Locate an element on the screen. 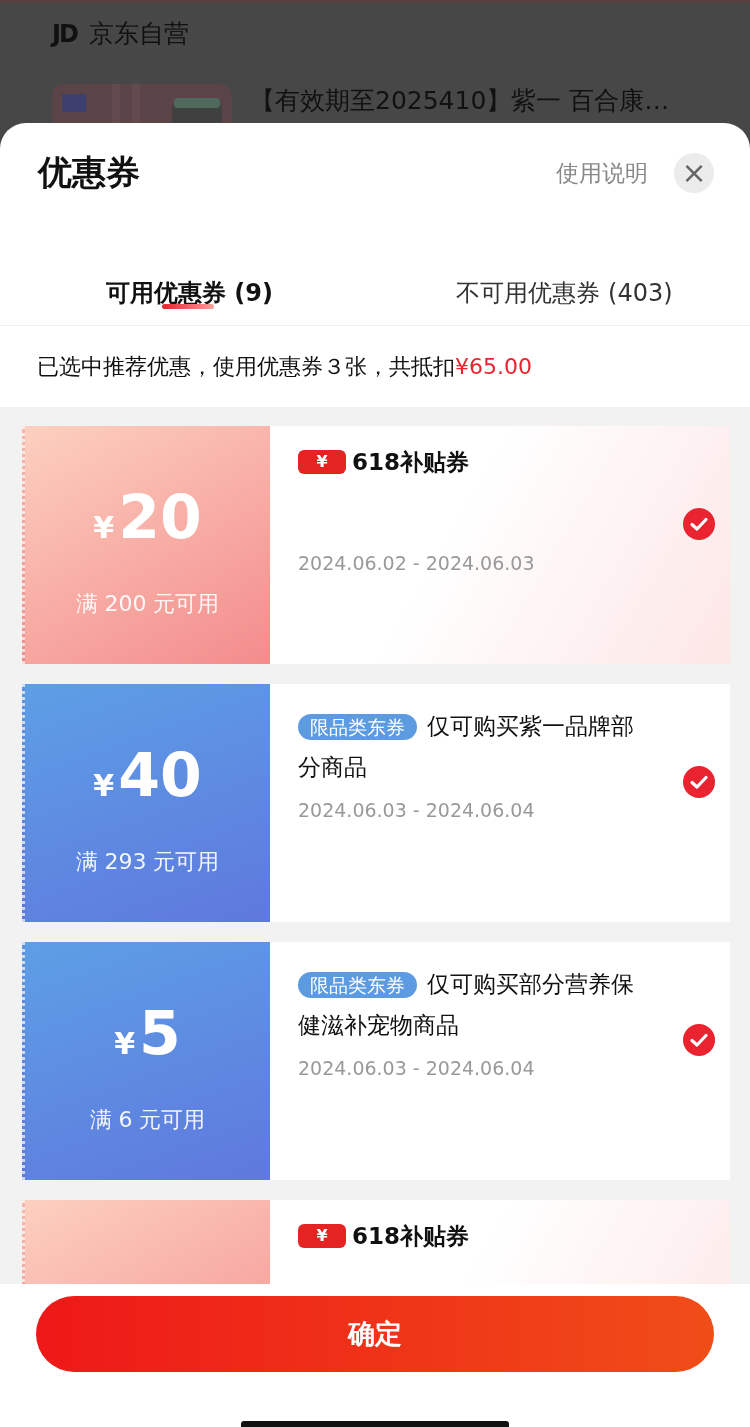  help-link: 使用说明 is located at coordinates (602, 173).